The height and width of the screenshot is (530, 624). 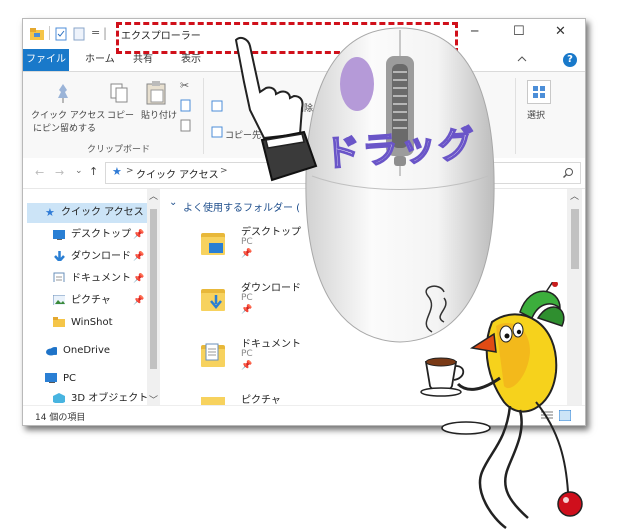 I want to click on select-label: 選択, so click(x=536, y=114).